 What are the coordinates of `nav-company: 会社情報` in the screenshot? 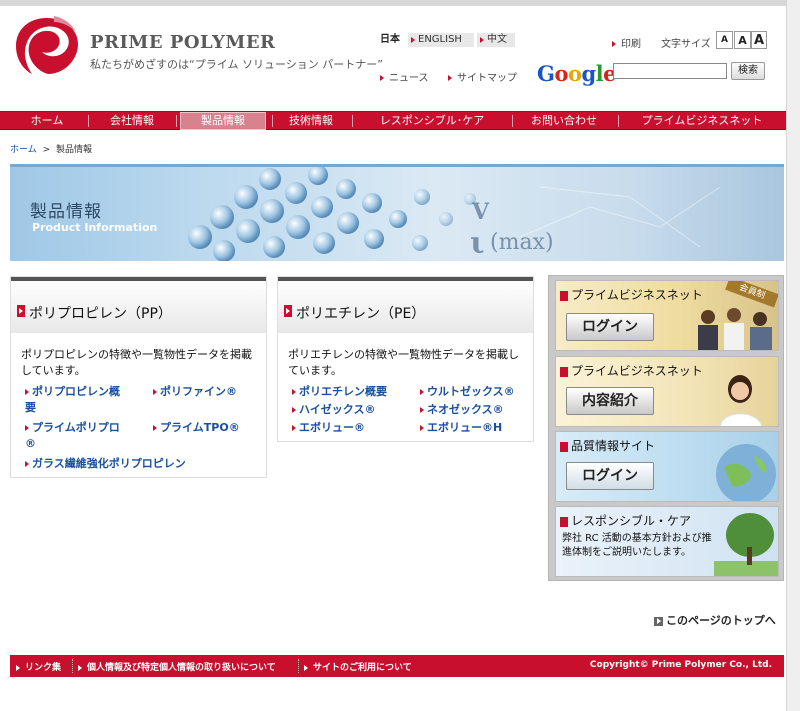 It's located at (132, 121).